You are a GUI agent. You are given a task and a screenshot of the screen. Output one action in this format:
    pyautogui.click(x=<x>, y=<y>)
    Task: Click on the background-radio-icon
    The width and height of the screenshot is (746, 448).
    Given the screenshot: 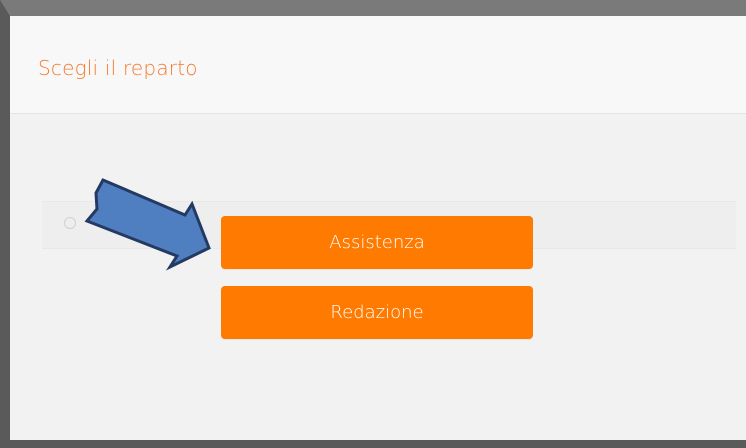 What is the action you would take?
    pyautogui.click(x=70, y=223)
    